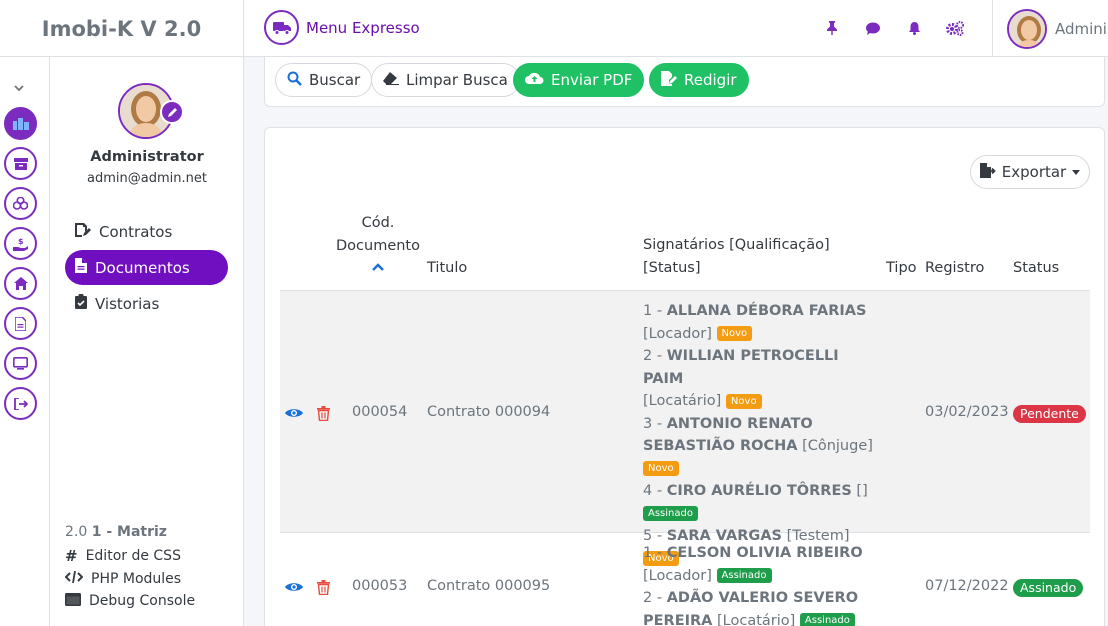 The width and height of the screenshot is (1108, 626). I want to click on monitor-icon, so click(20, 363).